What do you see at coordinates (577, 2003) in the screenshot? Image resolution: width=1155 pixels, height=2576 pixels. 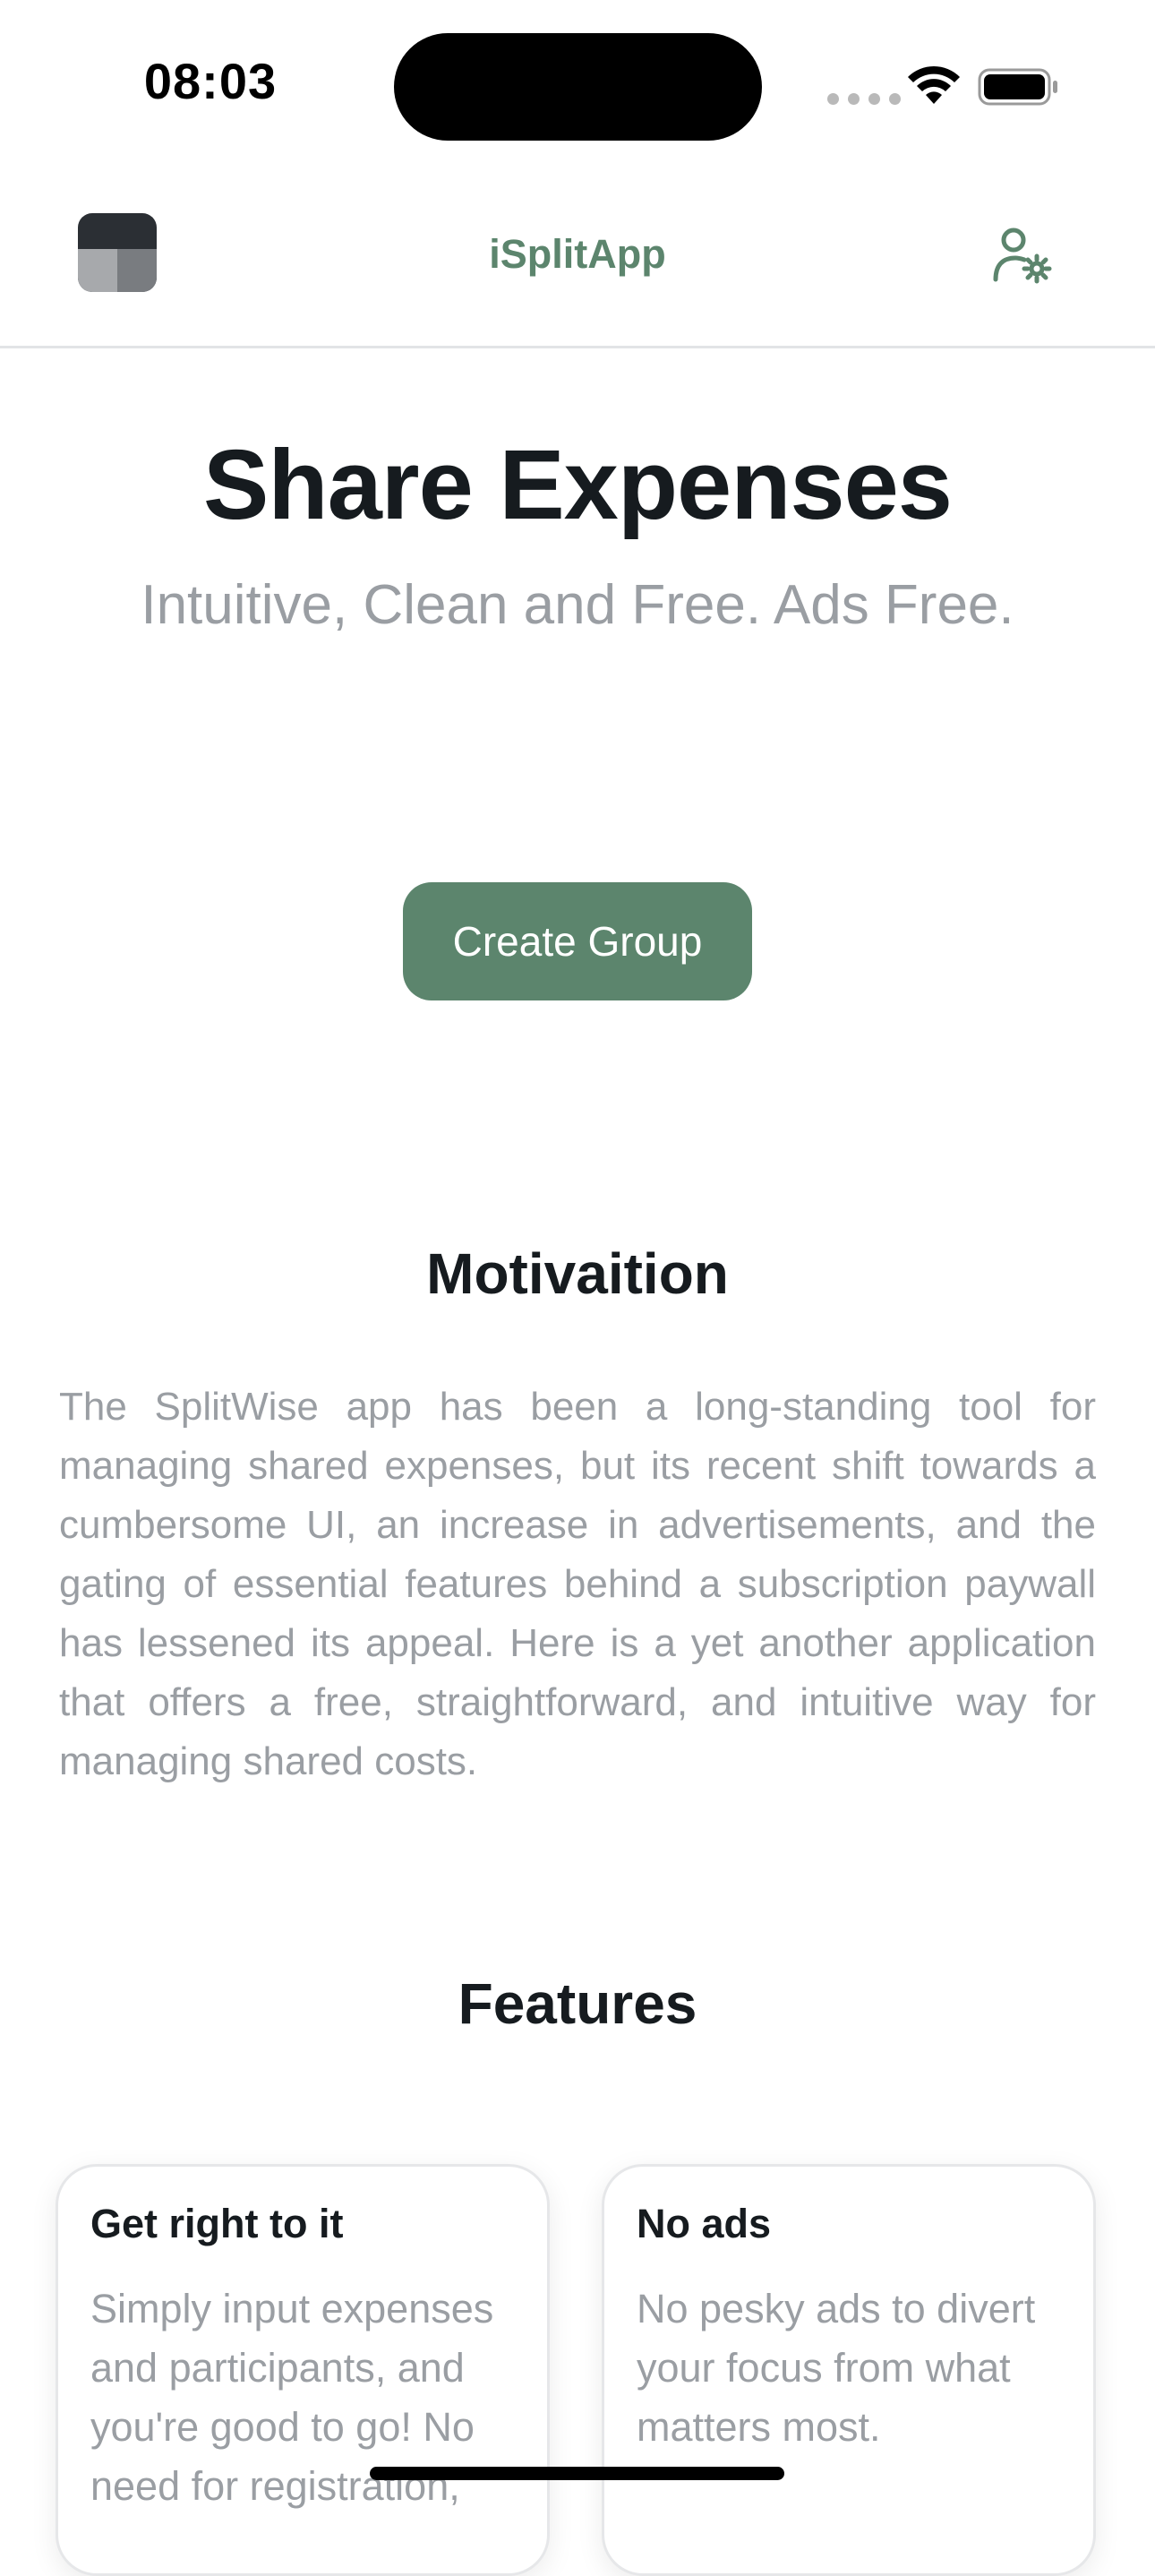 I see `features-title: Features` at bounding box center [577, 2003].